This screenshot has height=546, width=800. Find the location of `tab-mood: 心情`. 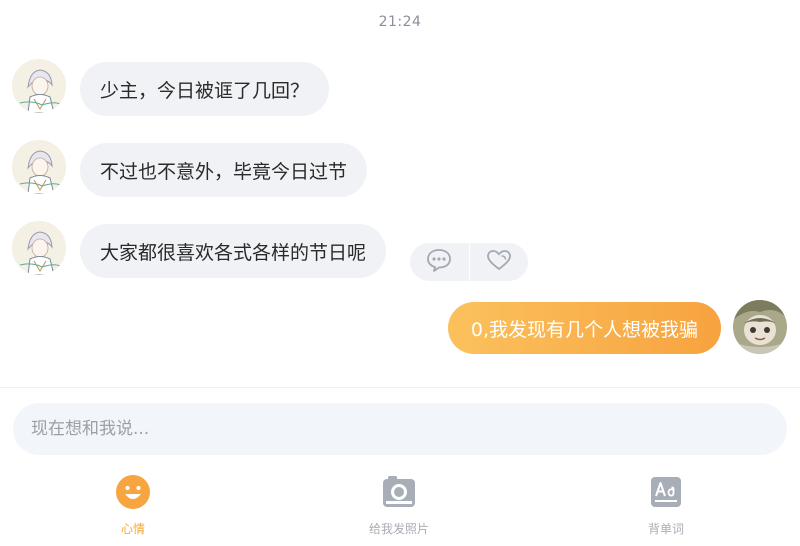

tab-mood: 心情 is located at coordinates (133, 505).